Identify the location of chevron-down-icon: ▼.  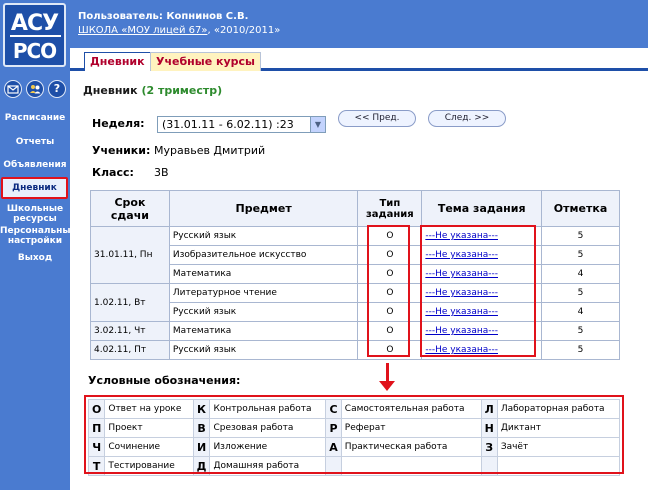
(317, 124).